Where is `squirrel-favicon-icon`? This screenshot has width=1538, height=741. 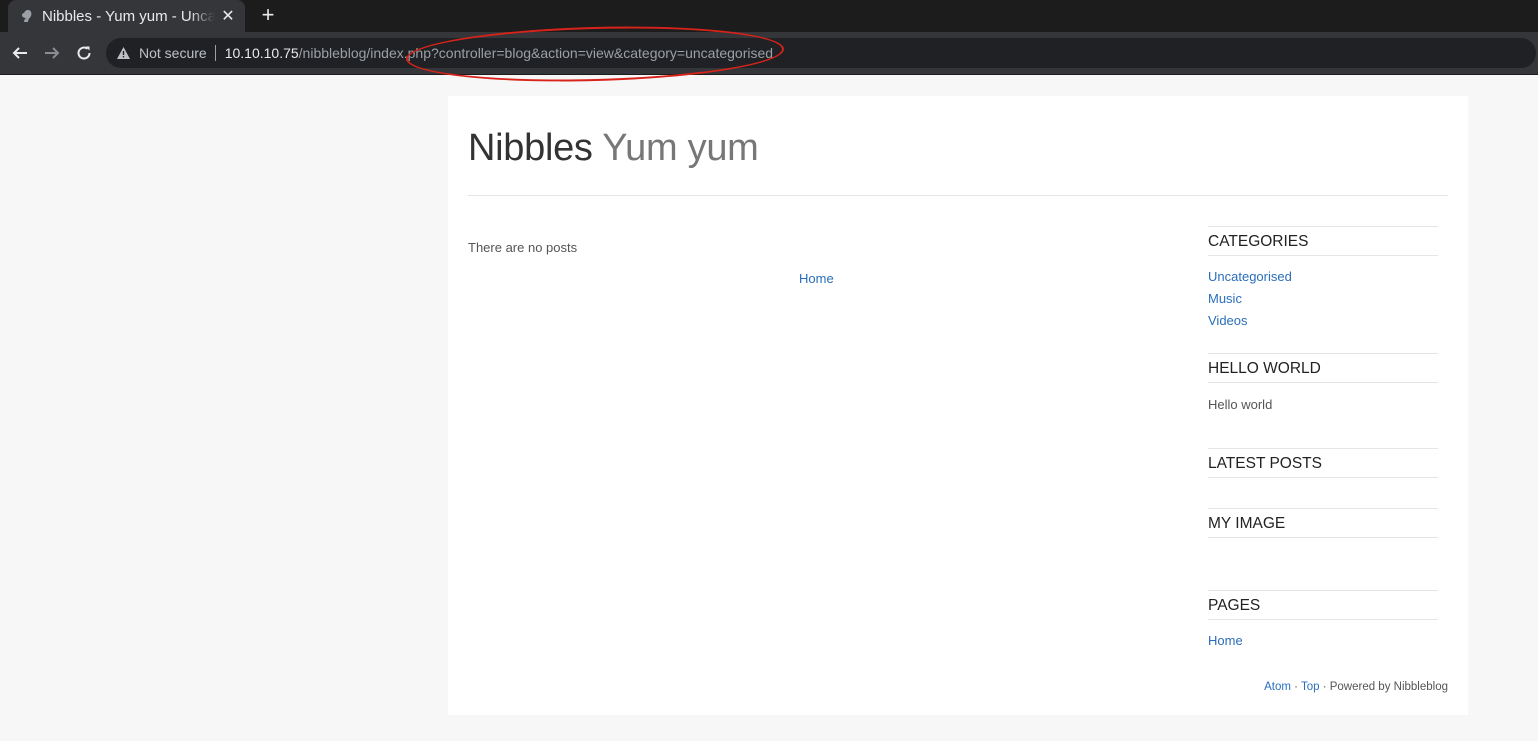 squirrel-favicon-icon is located at coordinates (26, 16).